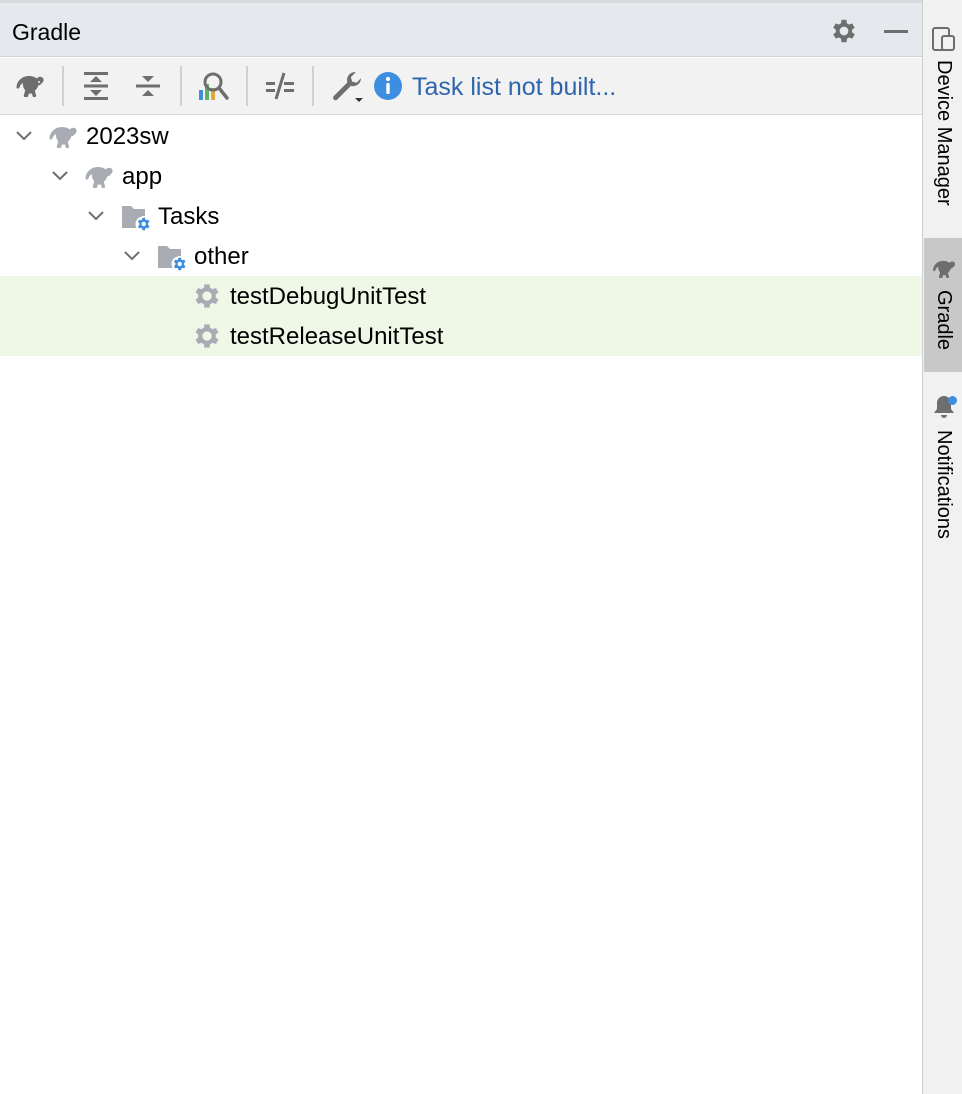  Describe the element at coordinates (347, 86) in the screenshot. I see `build-tool-settings-icon` at that location.